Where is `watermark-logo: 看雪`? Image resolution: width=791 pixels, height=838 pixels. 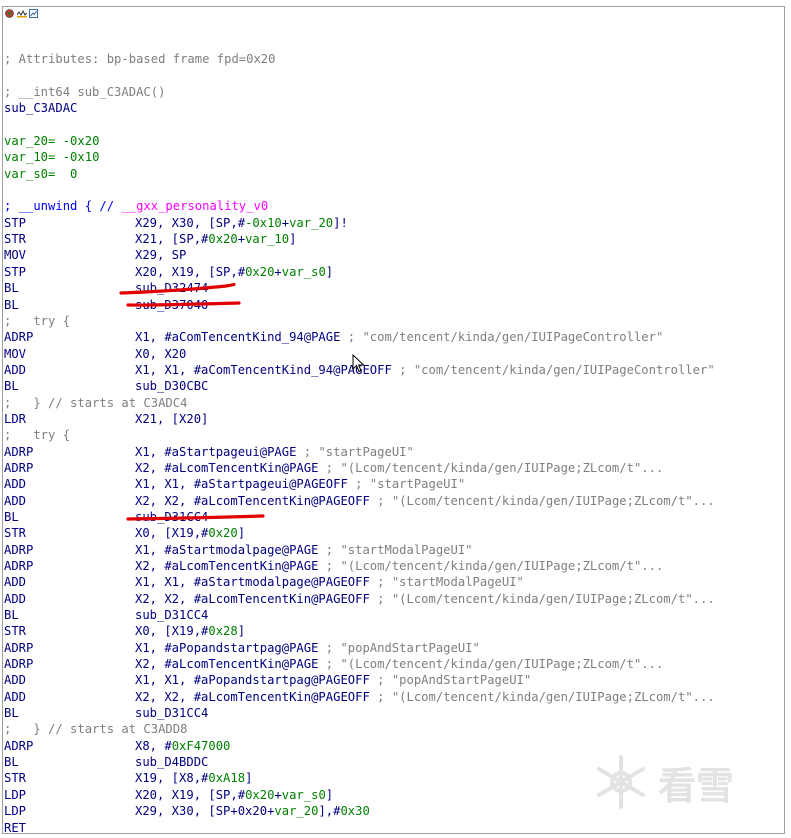
watermark-logo: 看雪 is located at coordinates (682, 782).